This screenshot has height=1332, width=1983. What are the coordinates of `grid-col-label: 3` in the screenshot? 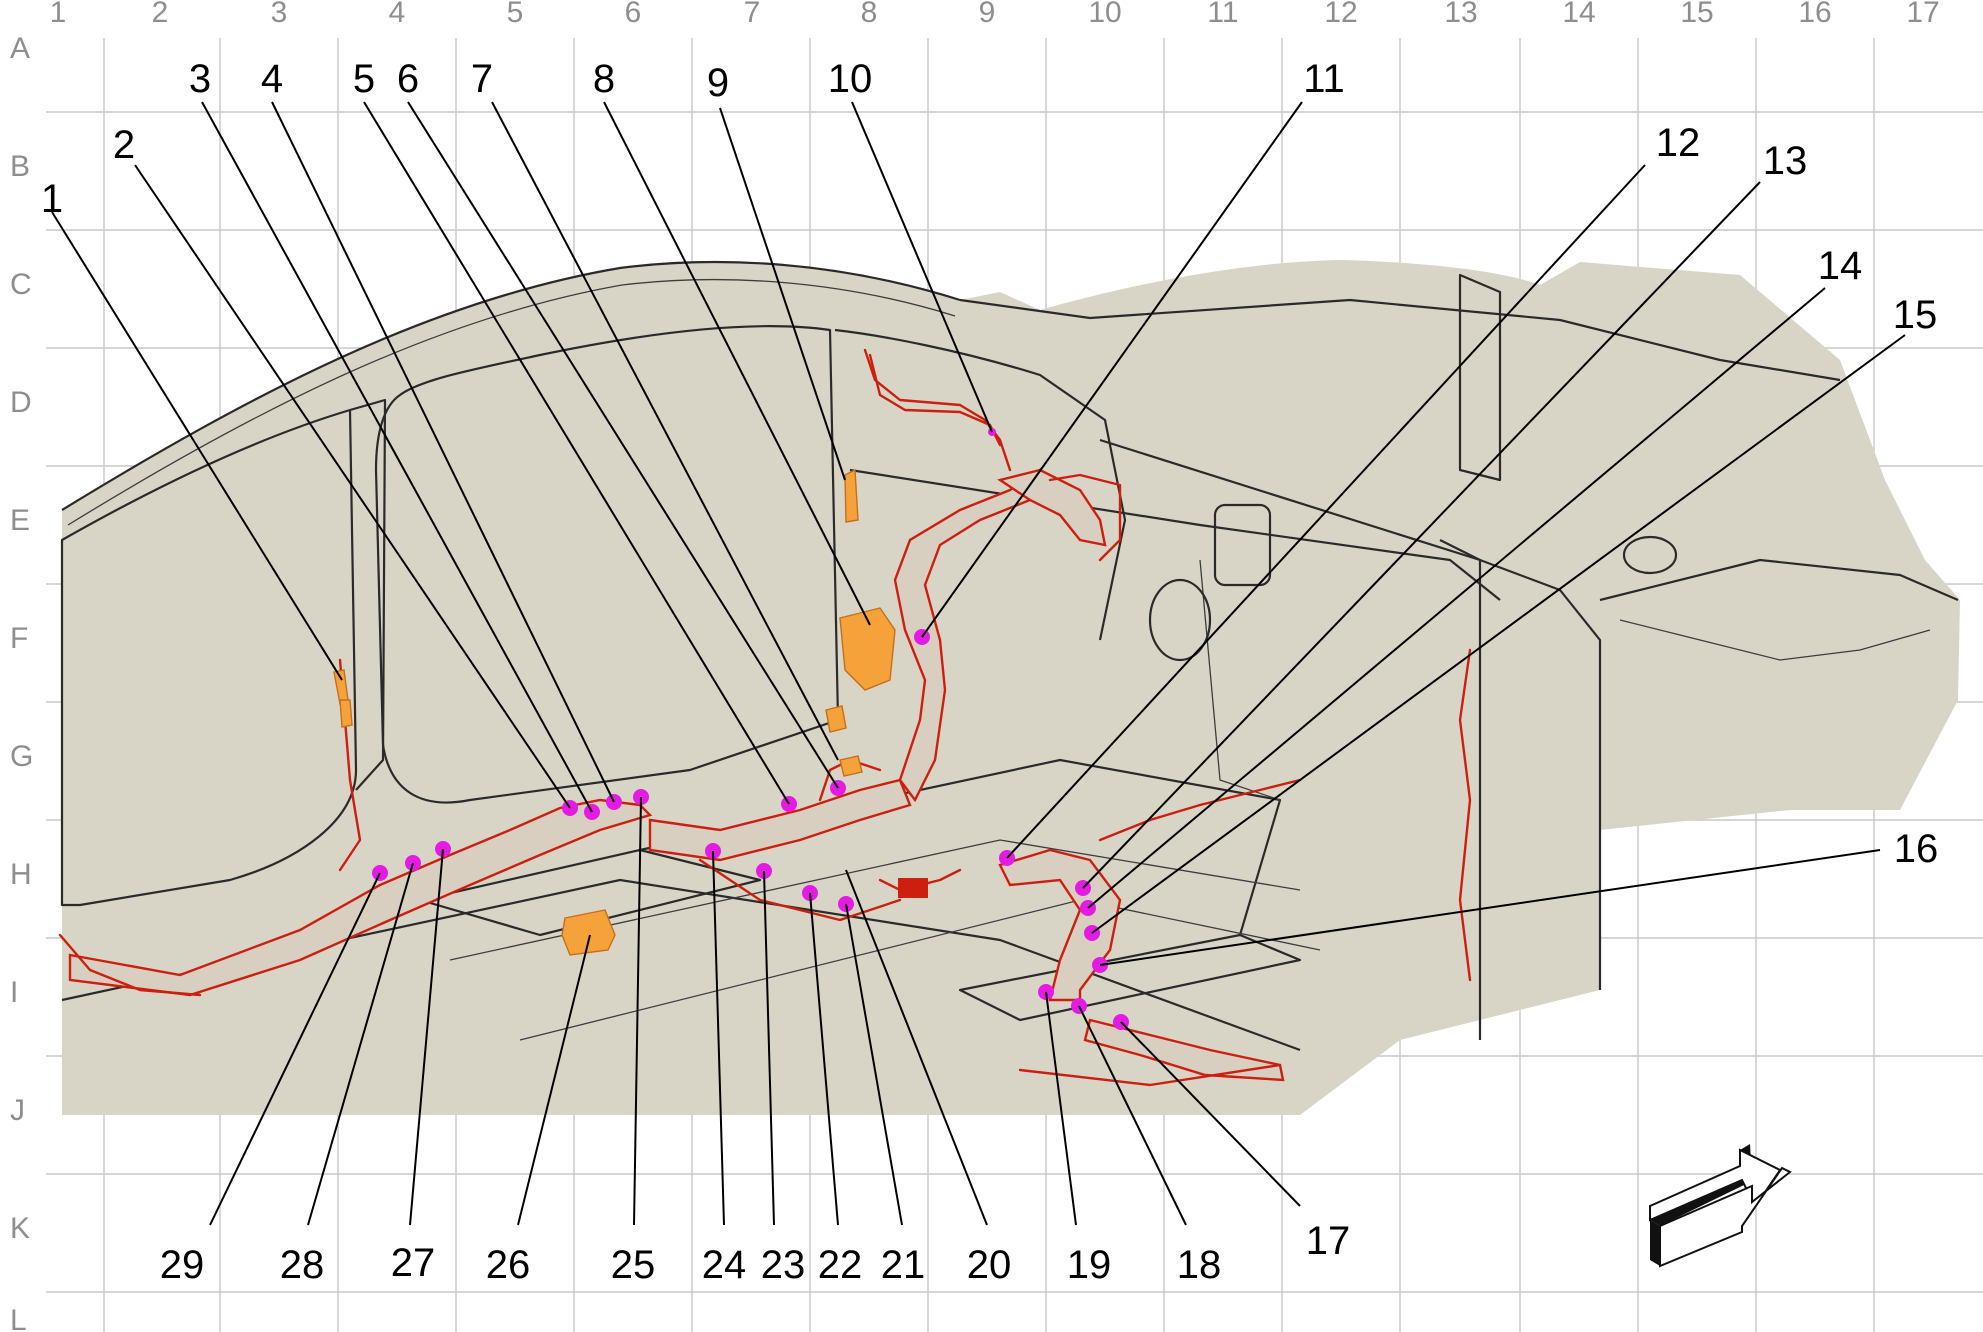 It's located at (279, 14).